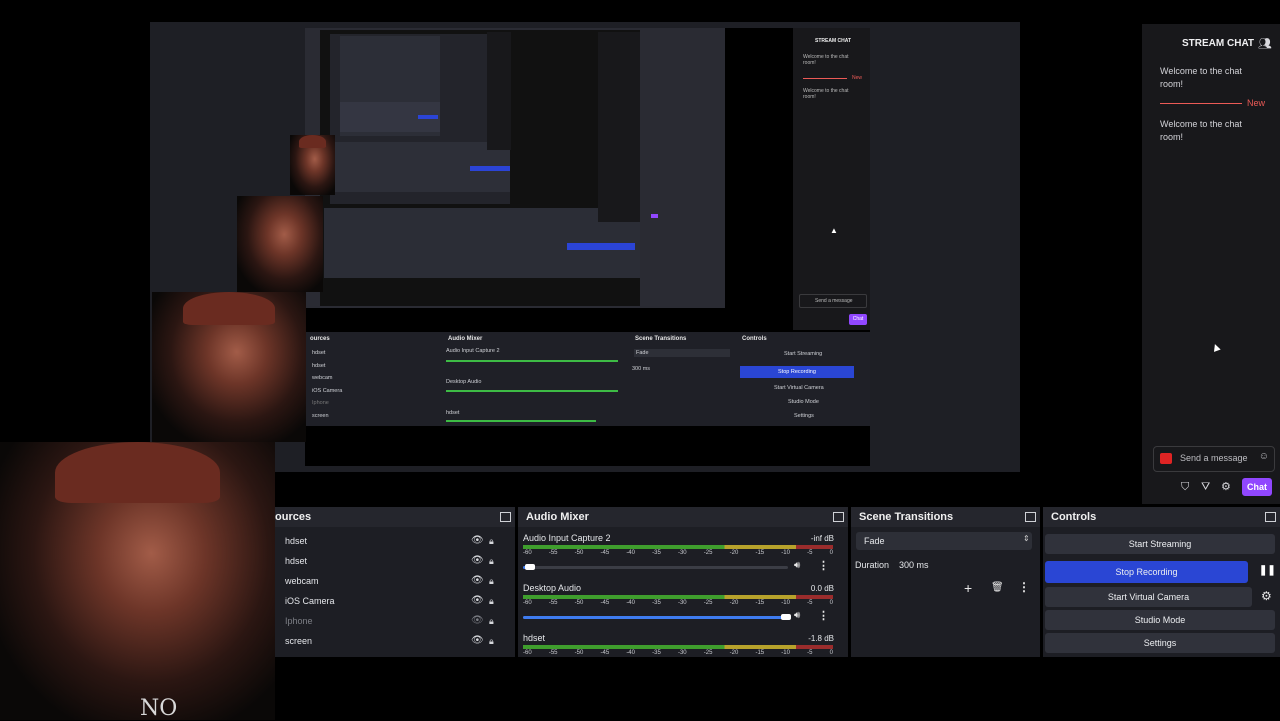 This screenshot has width=1280, height=721. I want to click on transition-select: Fade, so click(944, 541).